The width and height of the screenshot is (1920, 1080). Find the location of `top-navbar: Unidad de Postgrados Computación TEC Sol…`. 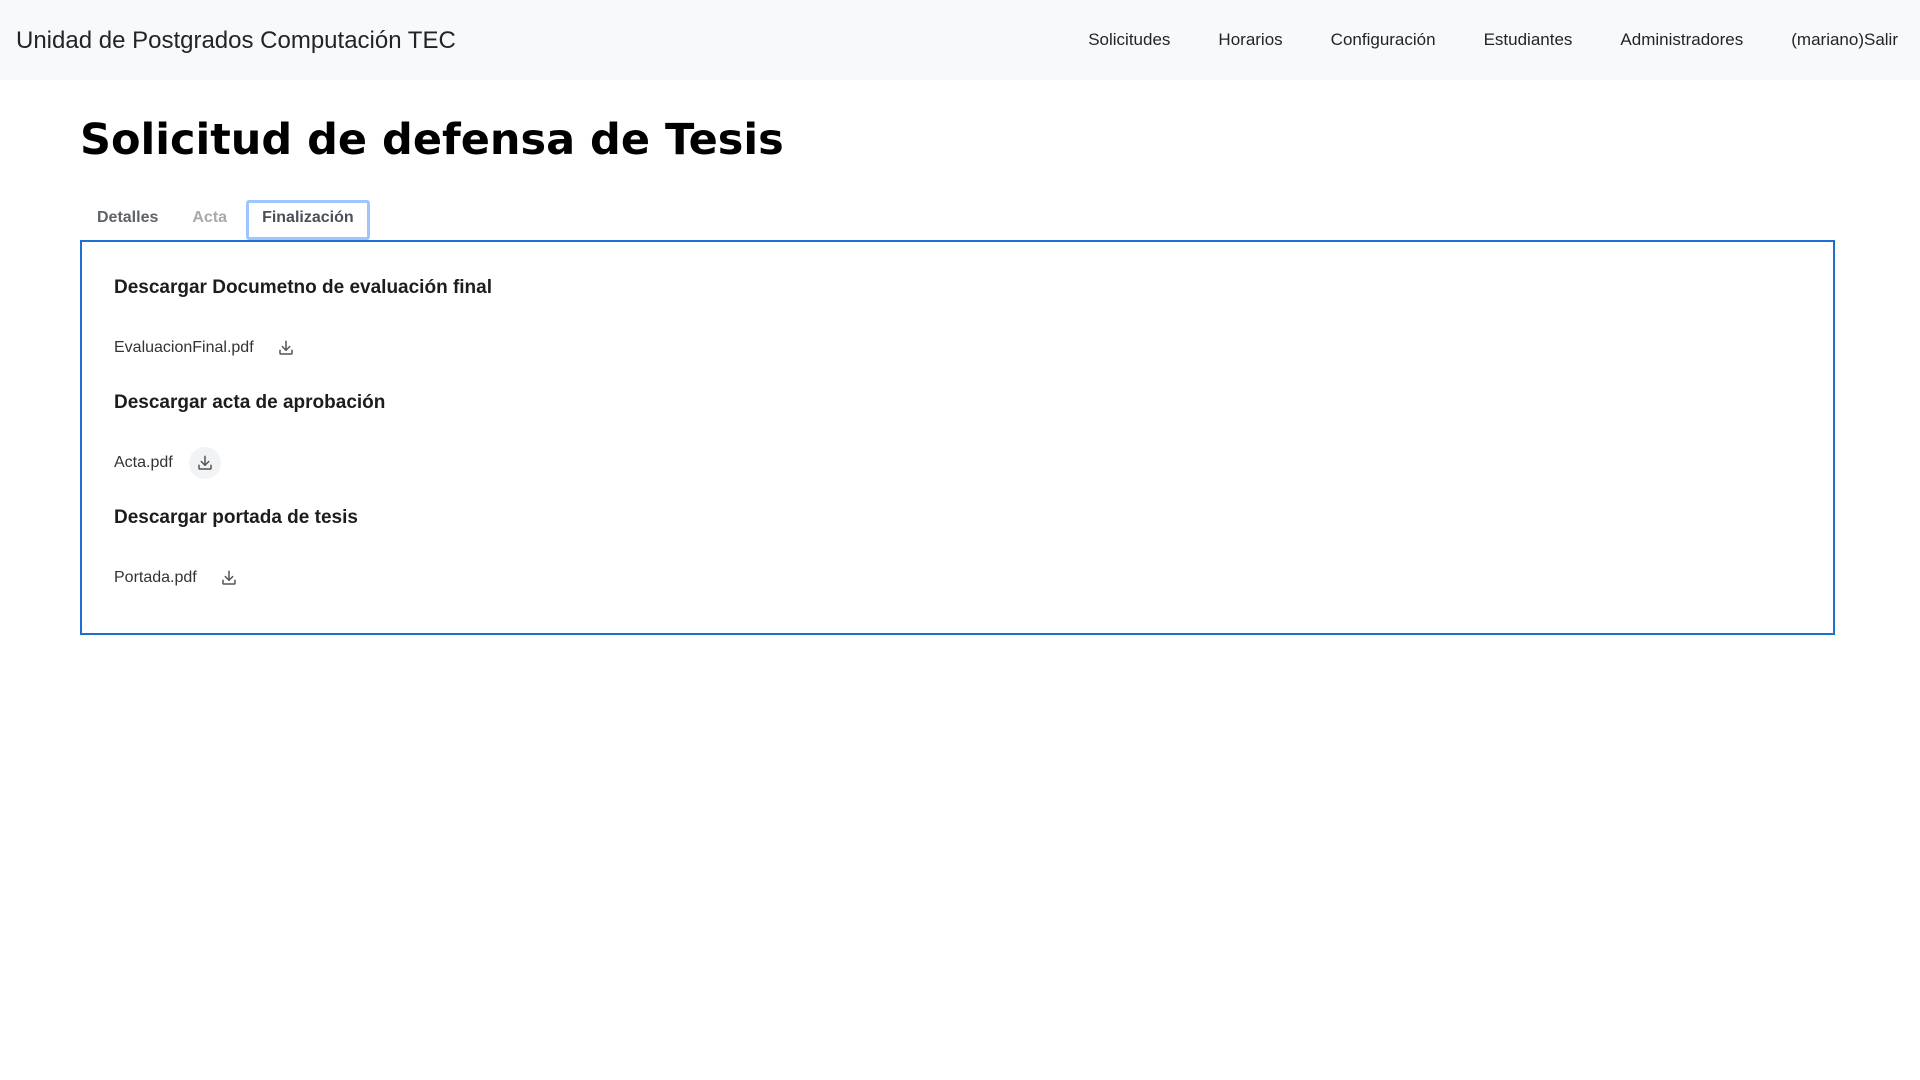

top-navbar: Unidad de Postgrados Computación TEC Sol… is located at coordinates (960, 40).